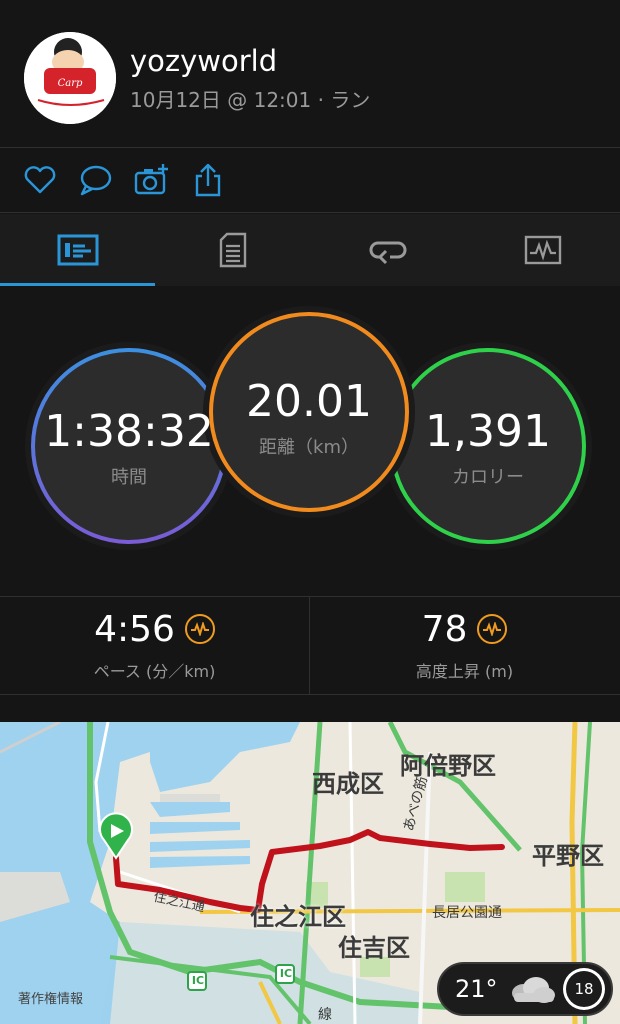 This screenshot has width=620, height=1024. I want to click on pace-label: ペース (分／km), so click(154, 671).